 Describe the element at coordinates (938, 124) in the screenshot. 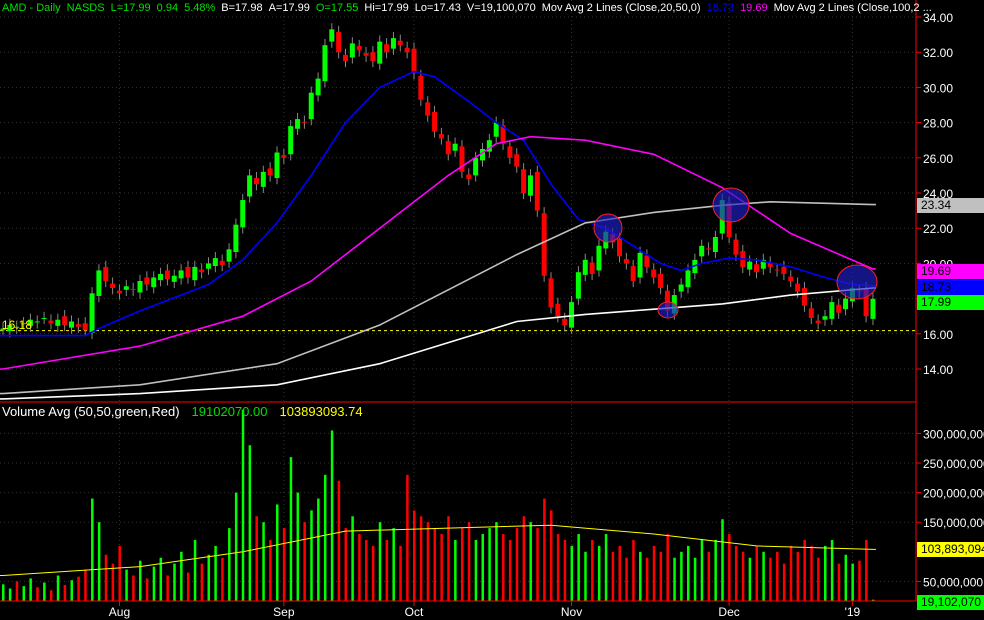

I see `price-tick-label: 28.00` at that location.